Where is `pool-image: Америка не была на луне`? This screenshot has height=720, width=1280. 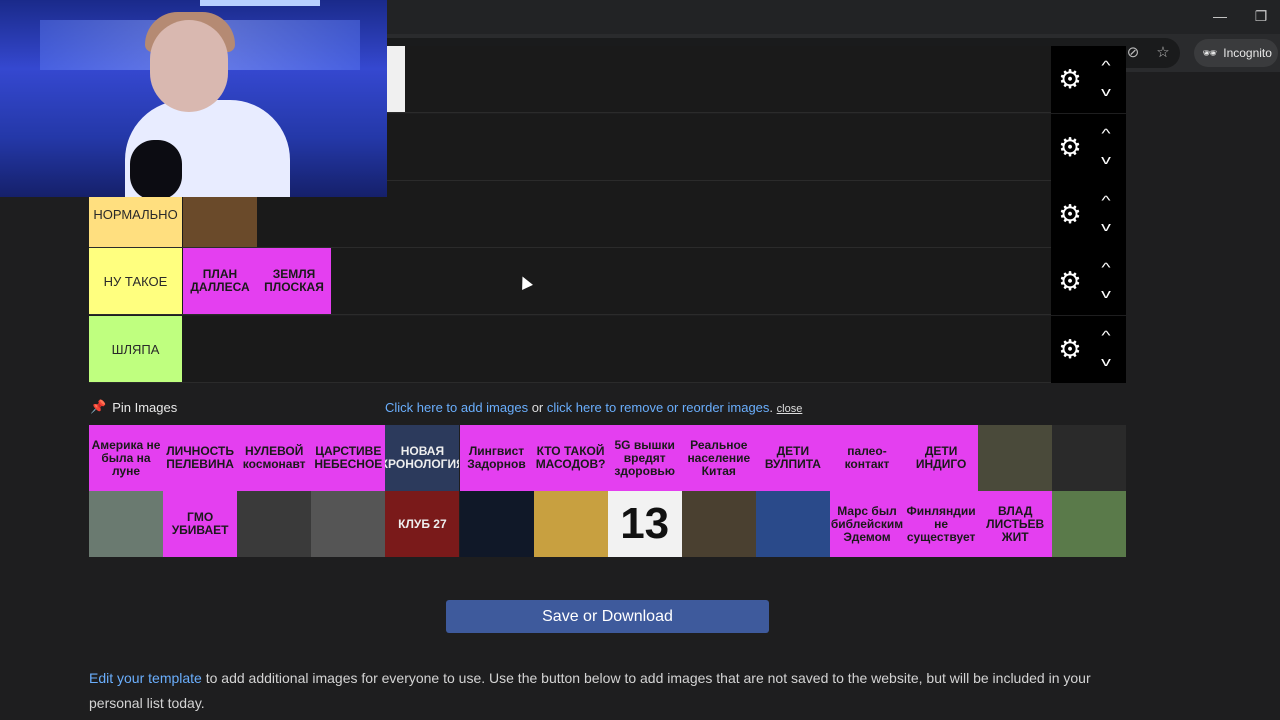
pool-image: Америка не была на луне is located at coordinates (126, 458).